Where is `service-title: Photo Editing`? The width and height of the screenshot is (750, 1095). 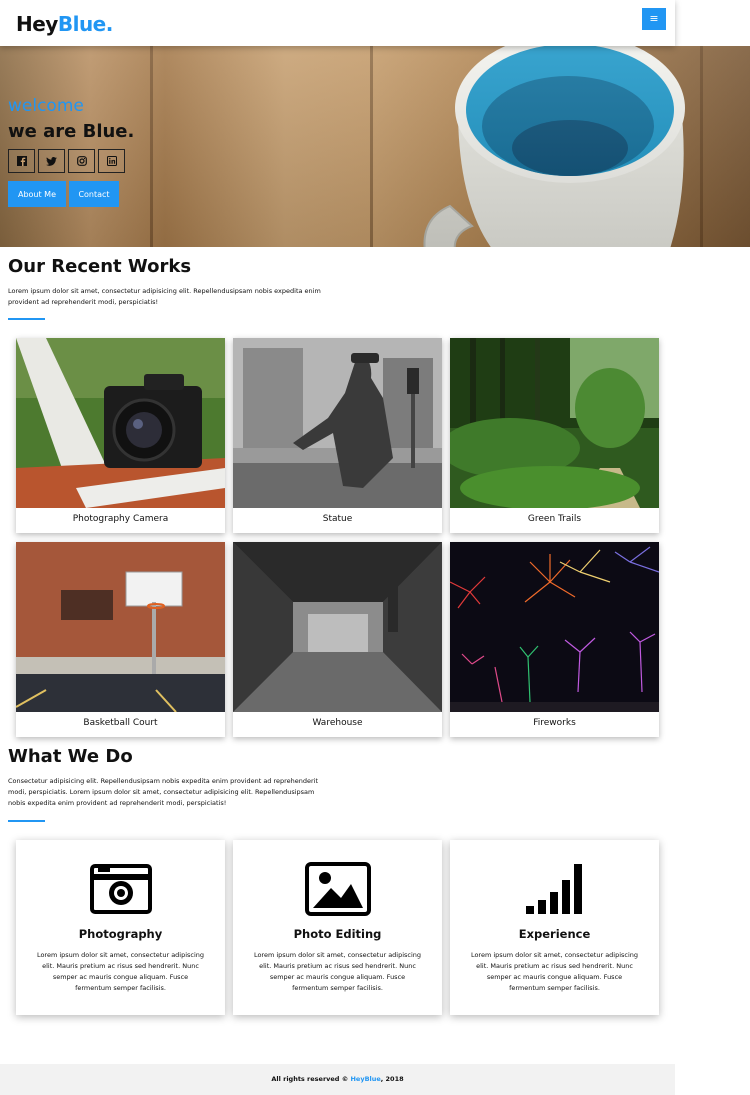 service-title: Photo Editing is located at coordinates (337, 934).